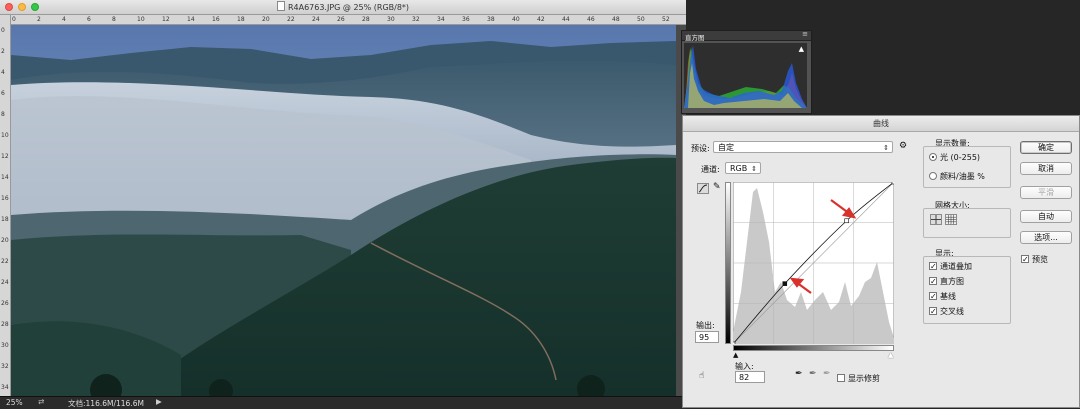  Describe the element at coordinates (1025, 259) in the screenshot. I see `preview-checkbox` at that location.